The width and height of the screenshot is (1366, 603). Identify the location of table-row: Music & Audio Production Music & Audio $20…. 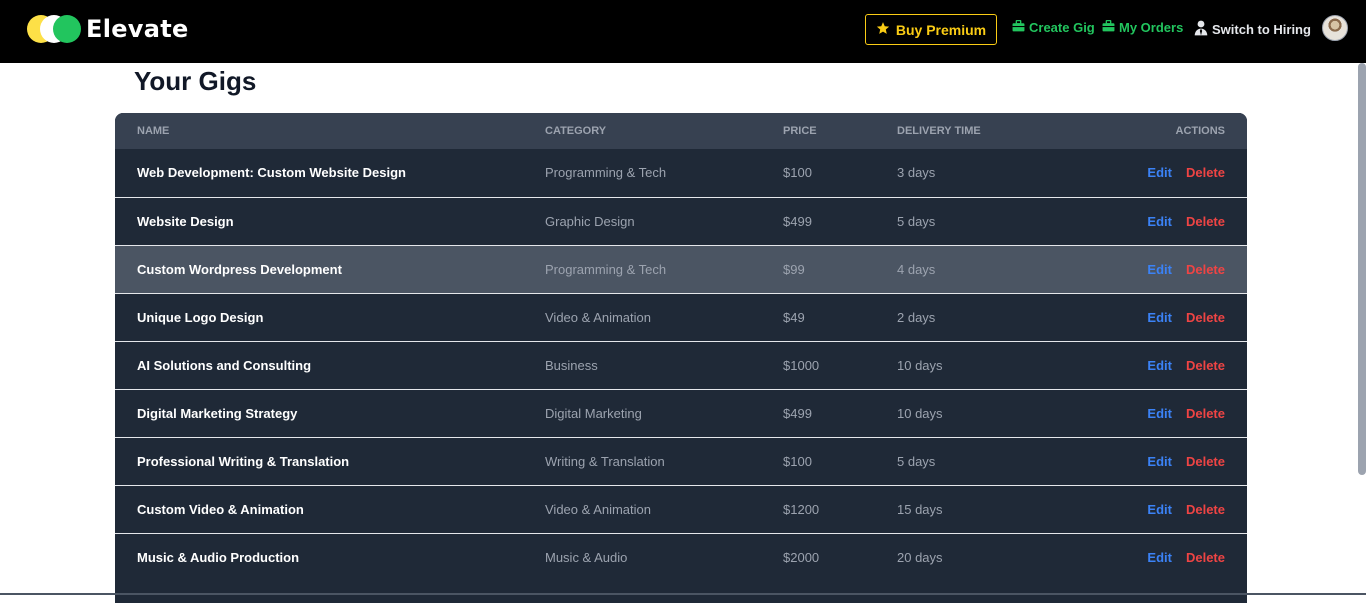
(681, 557).